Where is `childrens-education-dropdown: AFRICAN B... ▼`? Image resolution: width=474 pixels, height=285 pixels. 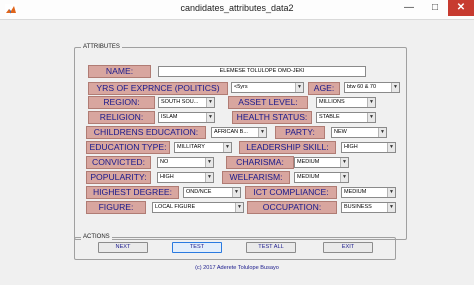
childrens-education-dropdown: AFRICAN B... ▼ is located at coordinates (239, 132).